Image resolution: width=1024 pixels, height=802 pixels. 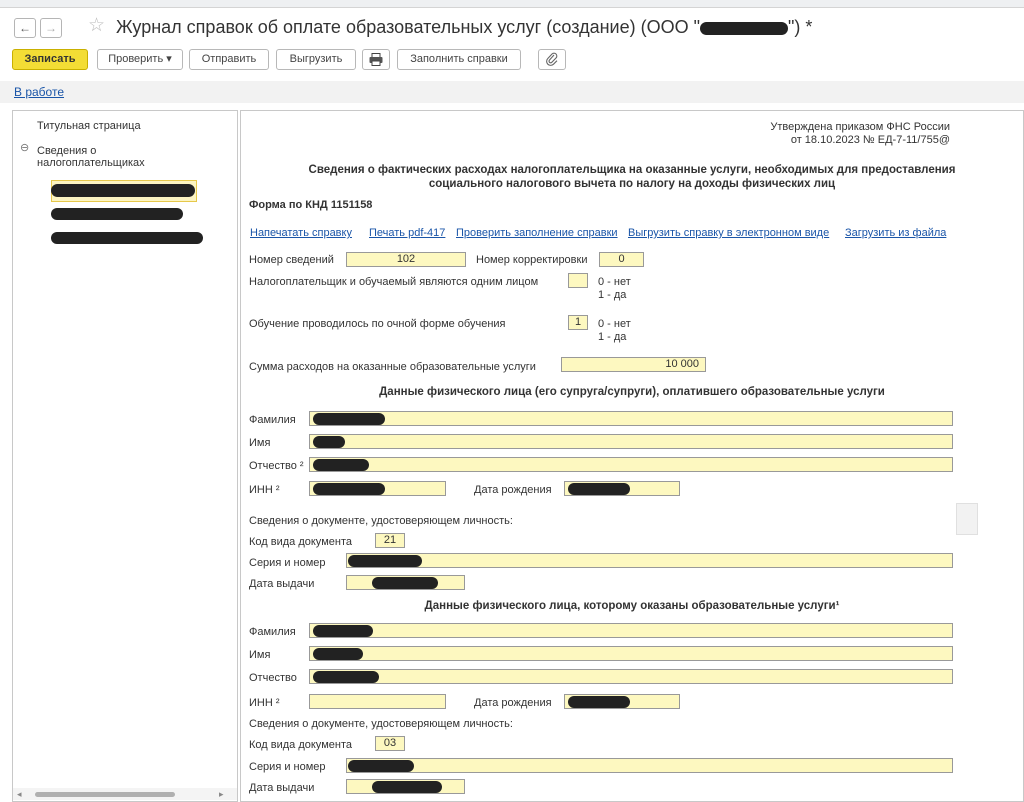 I want to click on student-inn-field, so click(x=377, y=701).